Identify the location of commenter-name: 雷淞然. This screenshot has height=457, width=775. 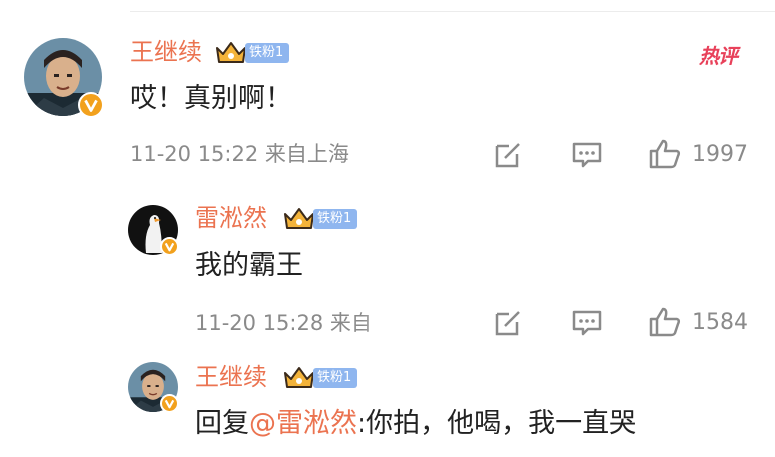
(231, 218).